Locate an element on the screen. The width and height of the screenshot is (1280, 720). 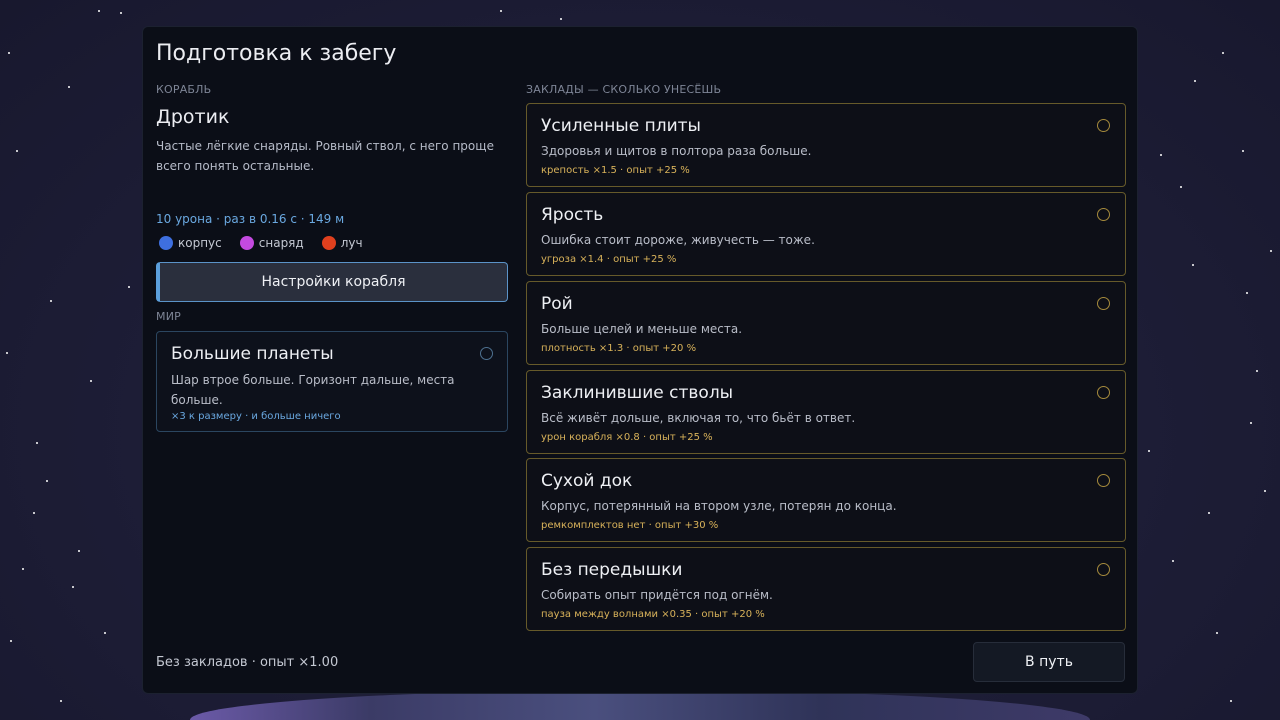
hull-dot-icon is located at coordinates (166, 243).